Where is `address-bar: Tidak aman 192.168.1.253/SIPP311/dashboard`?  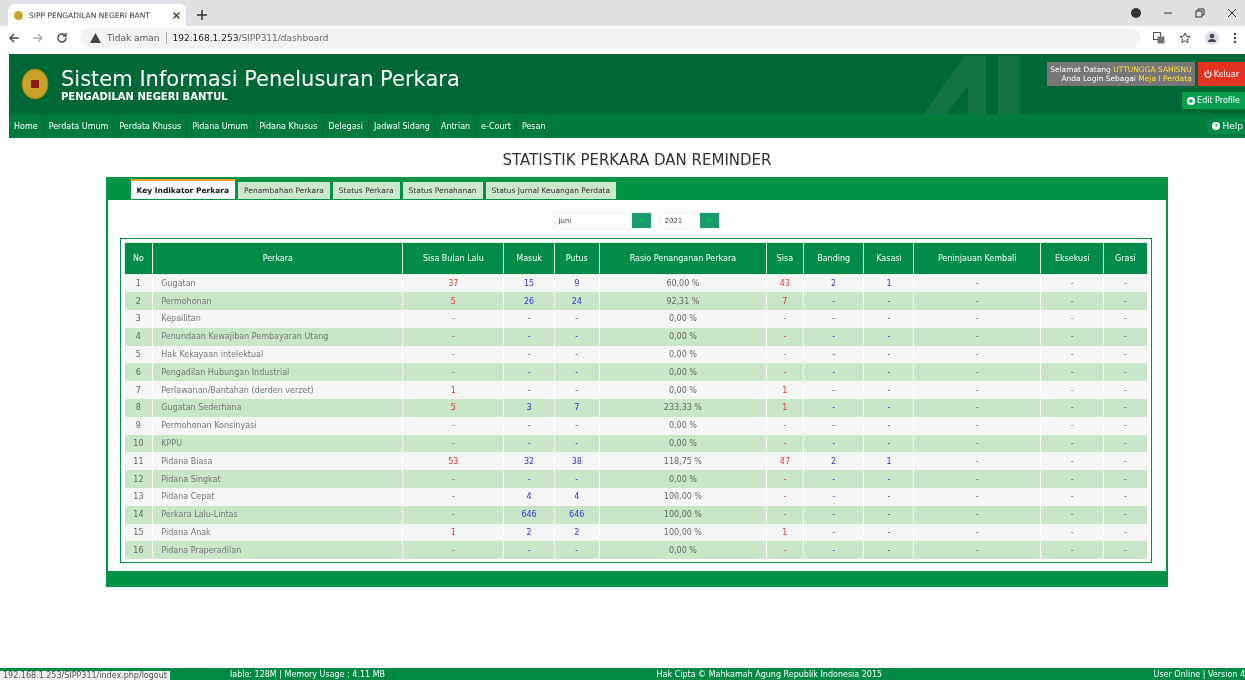
address-bar: Tidak aman 192.168.1.253/SIPP311/dashboard is located at coordinates (610, 38).